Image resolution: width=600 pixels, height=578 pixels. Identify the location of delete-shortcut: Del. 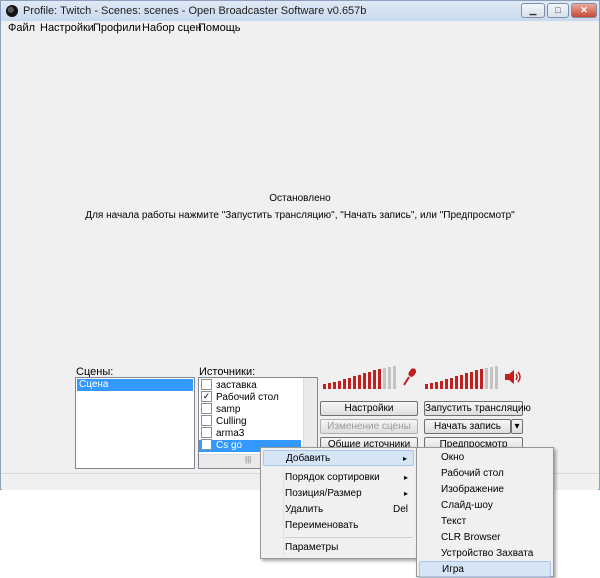
(401, 509).